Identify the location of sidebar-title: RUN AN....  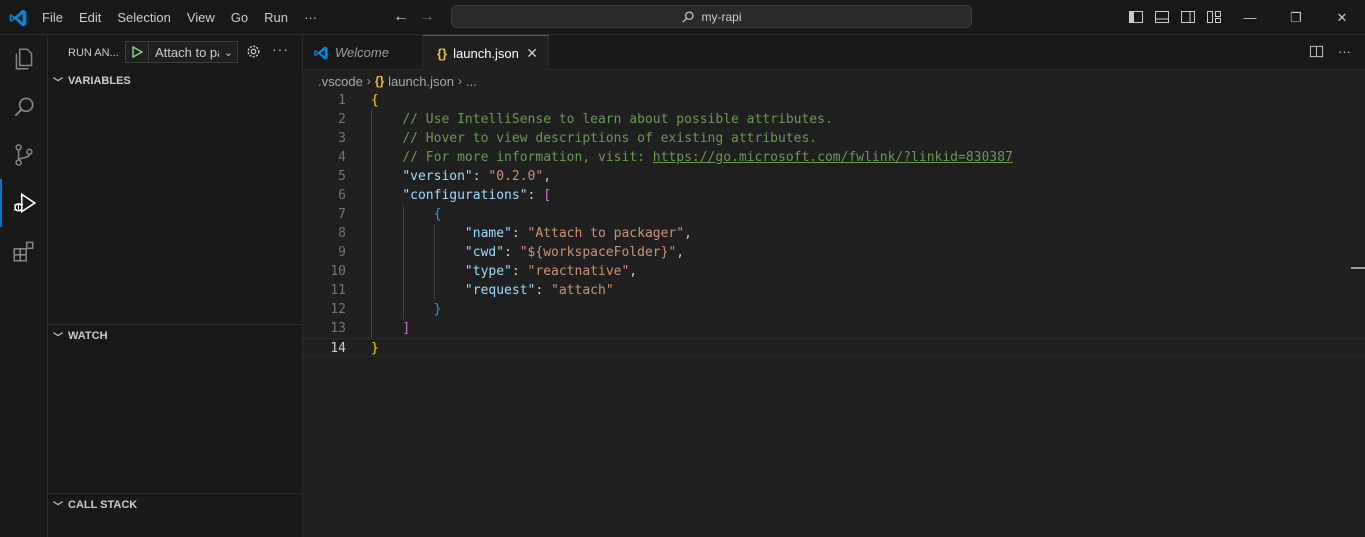
(93, 52).